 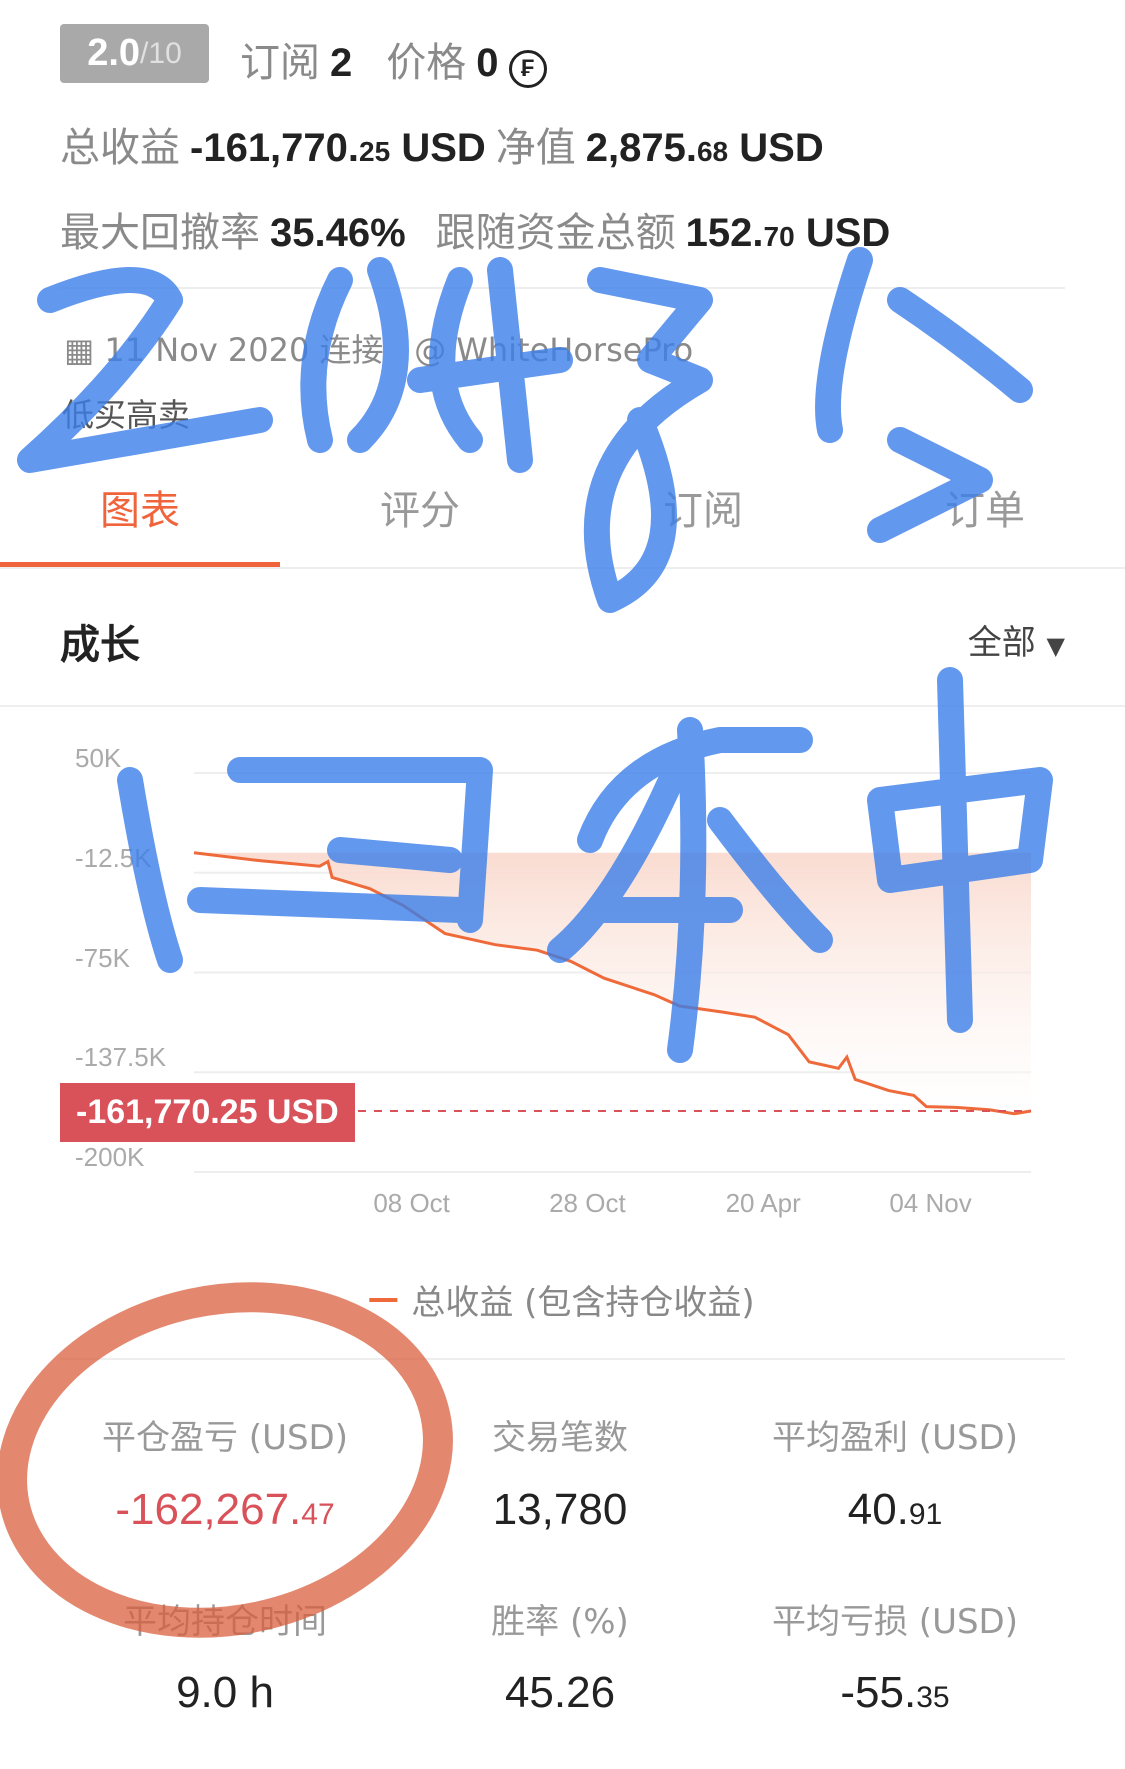 What do you see at coordinates (225, 1509) in the screenshot?
I see `stat-value: -162,267.47` at bounding box center [225, 1509].